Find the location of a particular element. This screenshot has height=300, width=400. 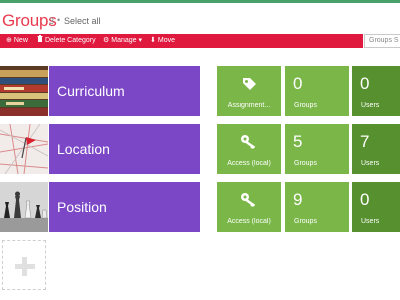

select-all-link: Select all is located at coordinates (82, 21).